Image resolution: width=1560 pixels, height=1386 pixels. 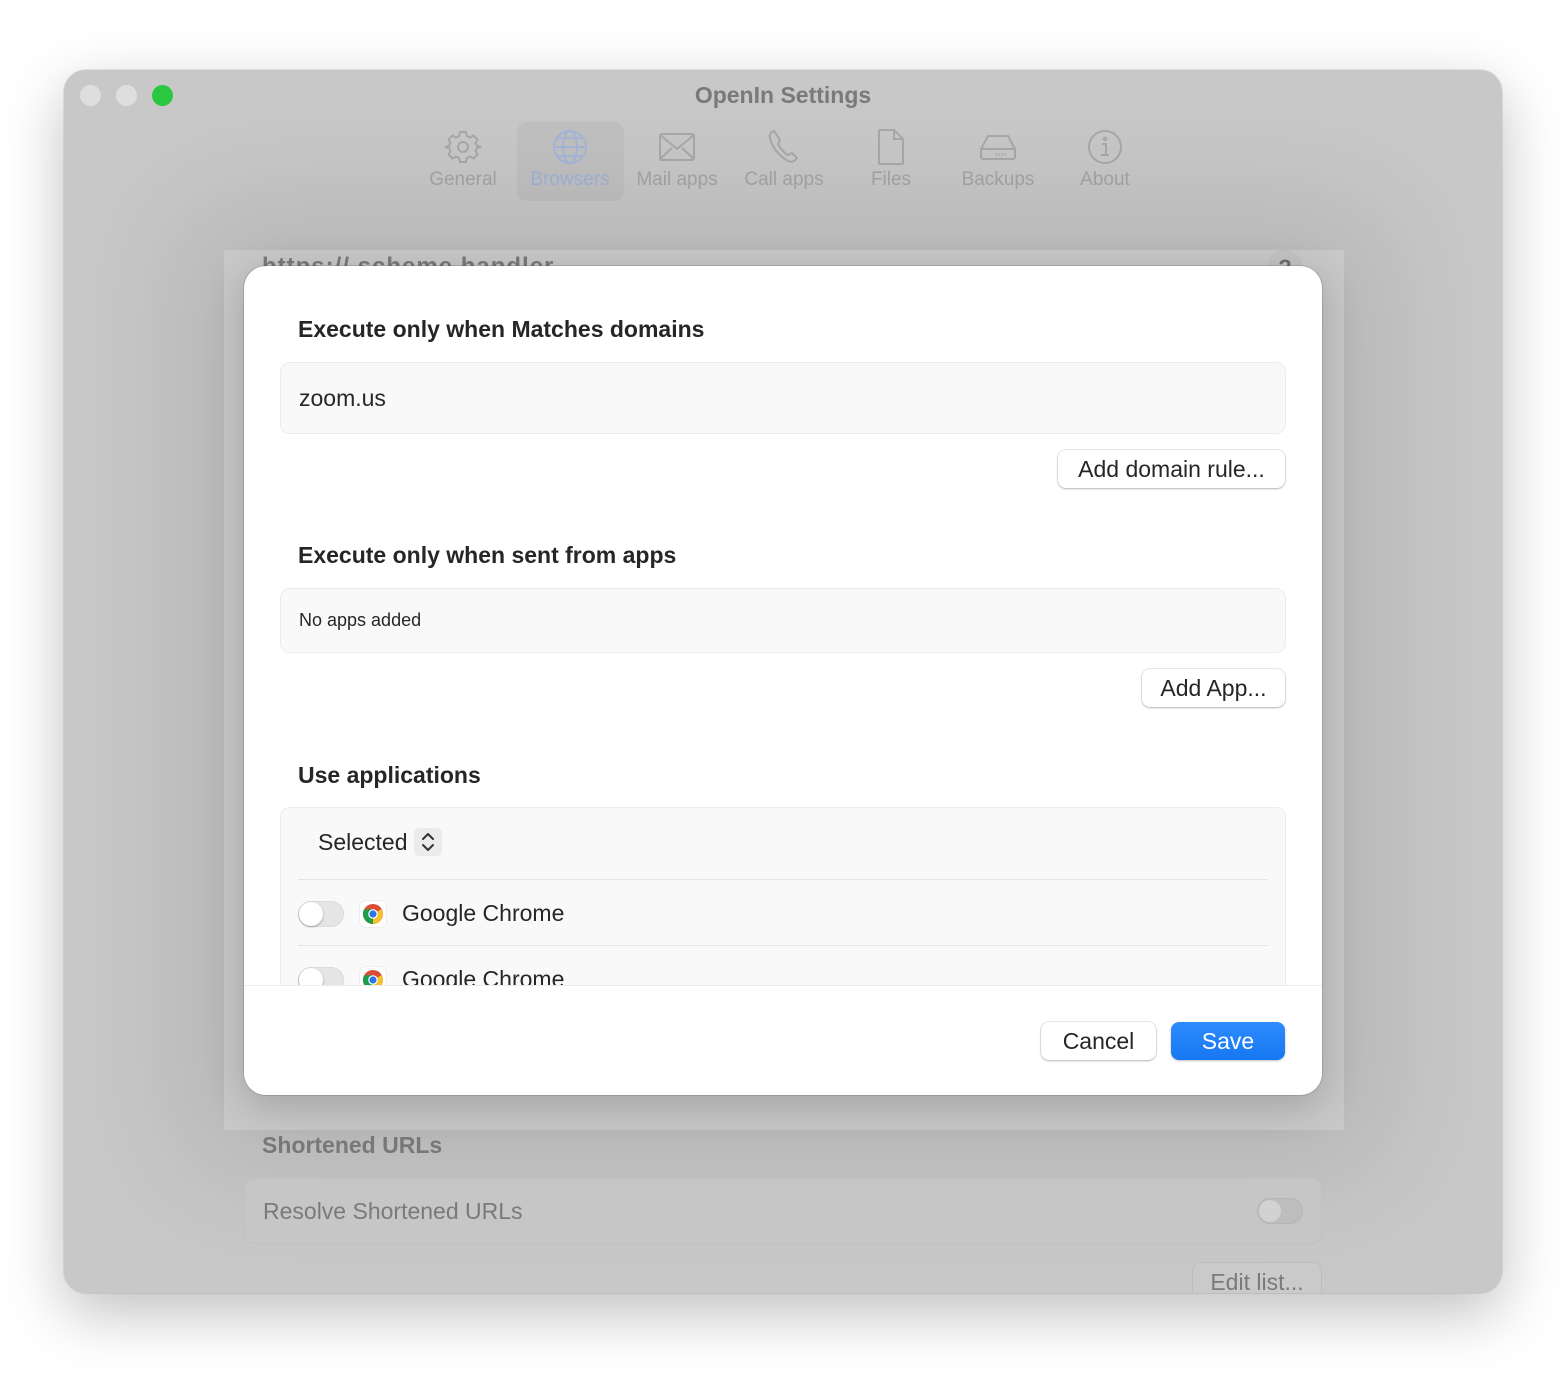 I want to click on resolve-shortened-urls-label: Resolve Shortened URLs, so click(x=393, y=1210).